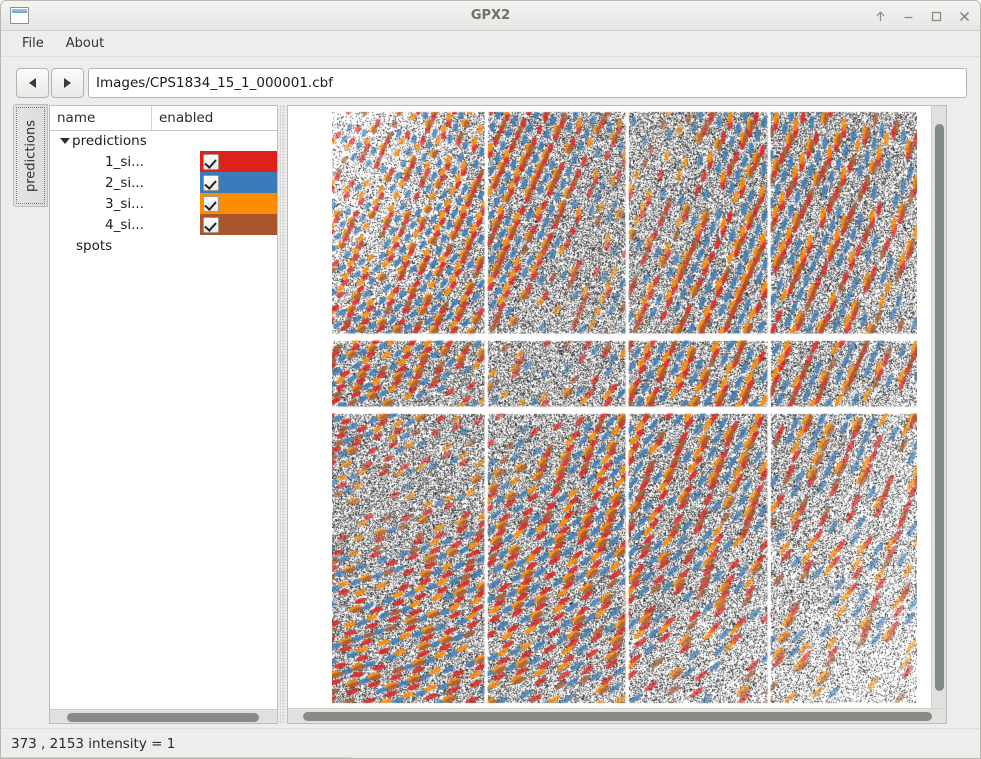 This screenshot has width=981, height=759. I want to click on window-title: GPX2, so click(490, 15).